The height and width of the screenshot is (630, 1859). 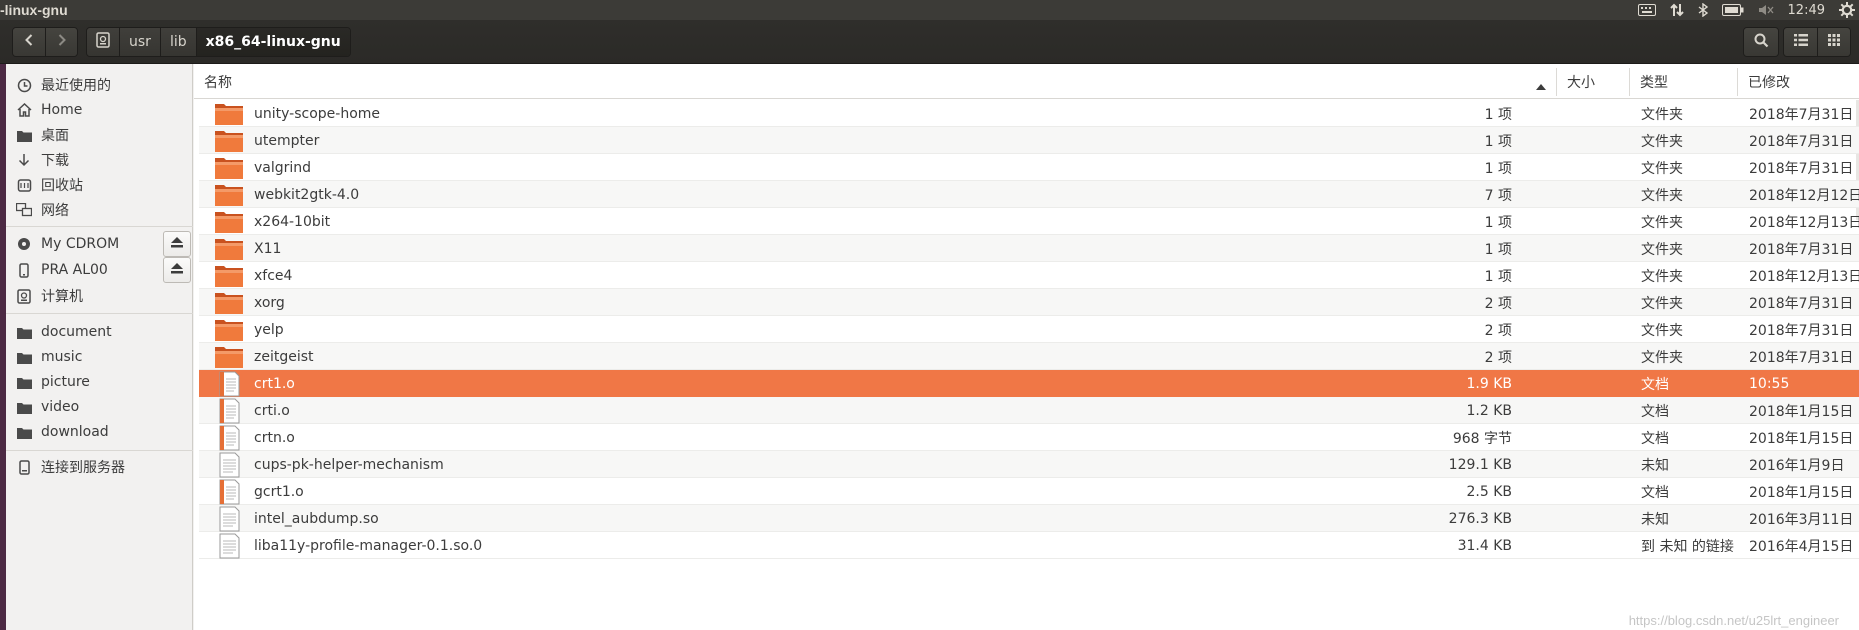 What do you see at coordinates (139, 42) in the screenshot?
I see `breadcrumb-usr: usr` at bounding box center [139, 42].